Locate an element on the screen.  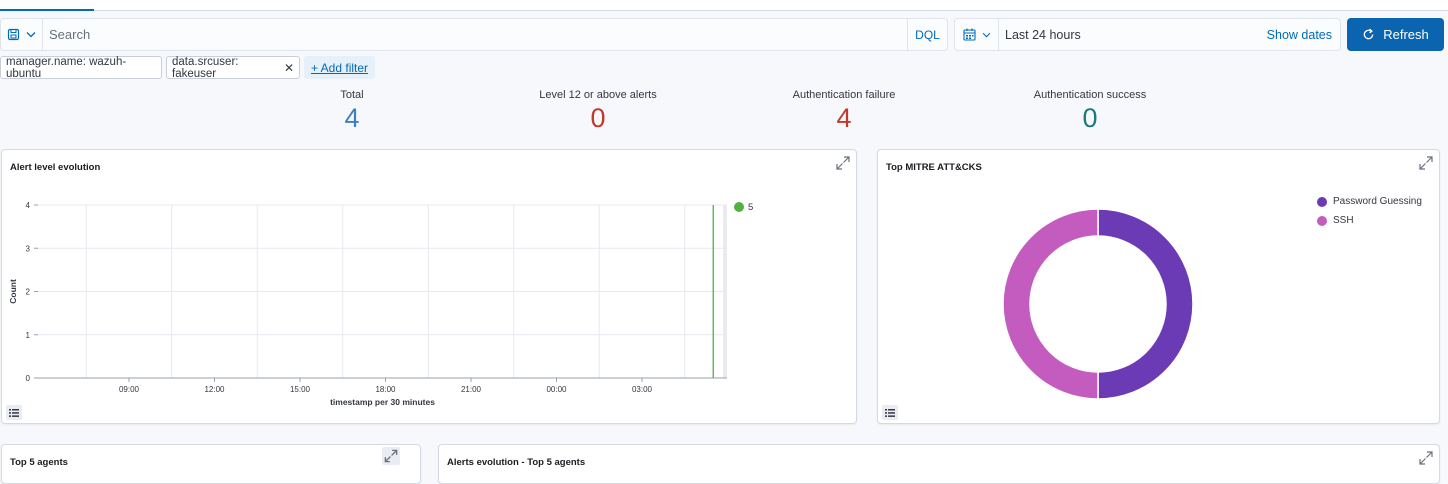
refresh-icon is located at coordinates (1368, 34).